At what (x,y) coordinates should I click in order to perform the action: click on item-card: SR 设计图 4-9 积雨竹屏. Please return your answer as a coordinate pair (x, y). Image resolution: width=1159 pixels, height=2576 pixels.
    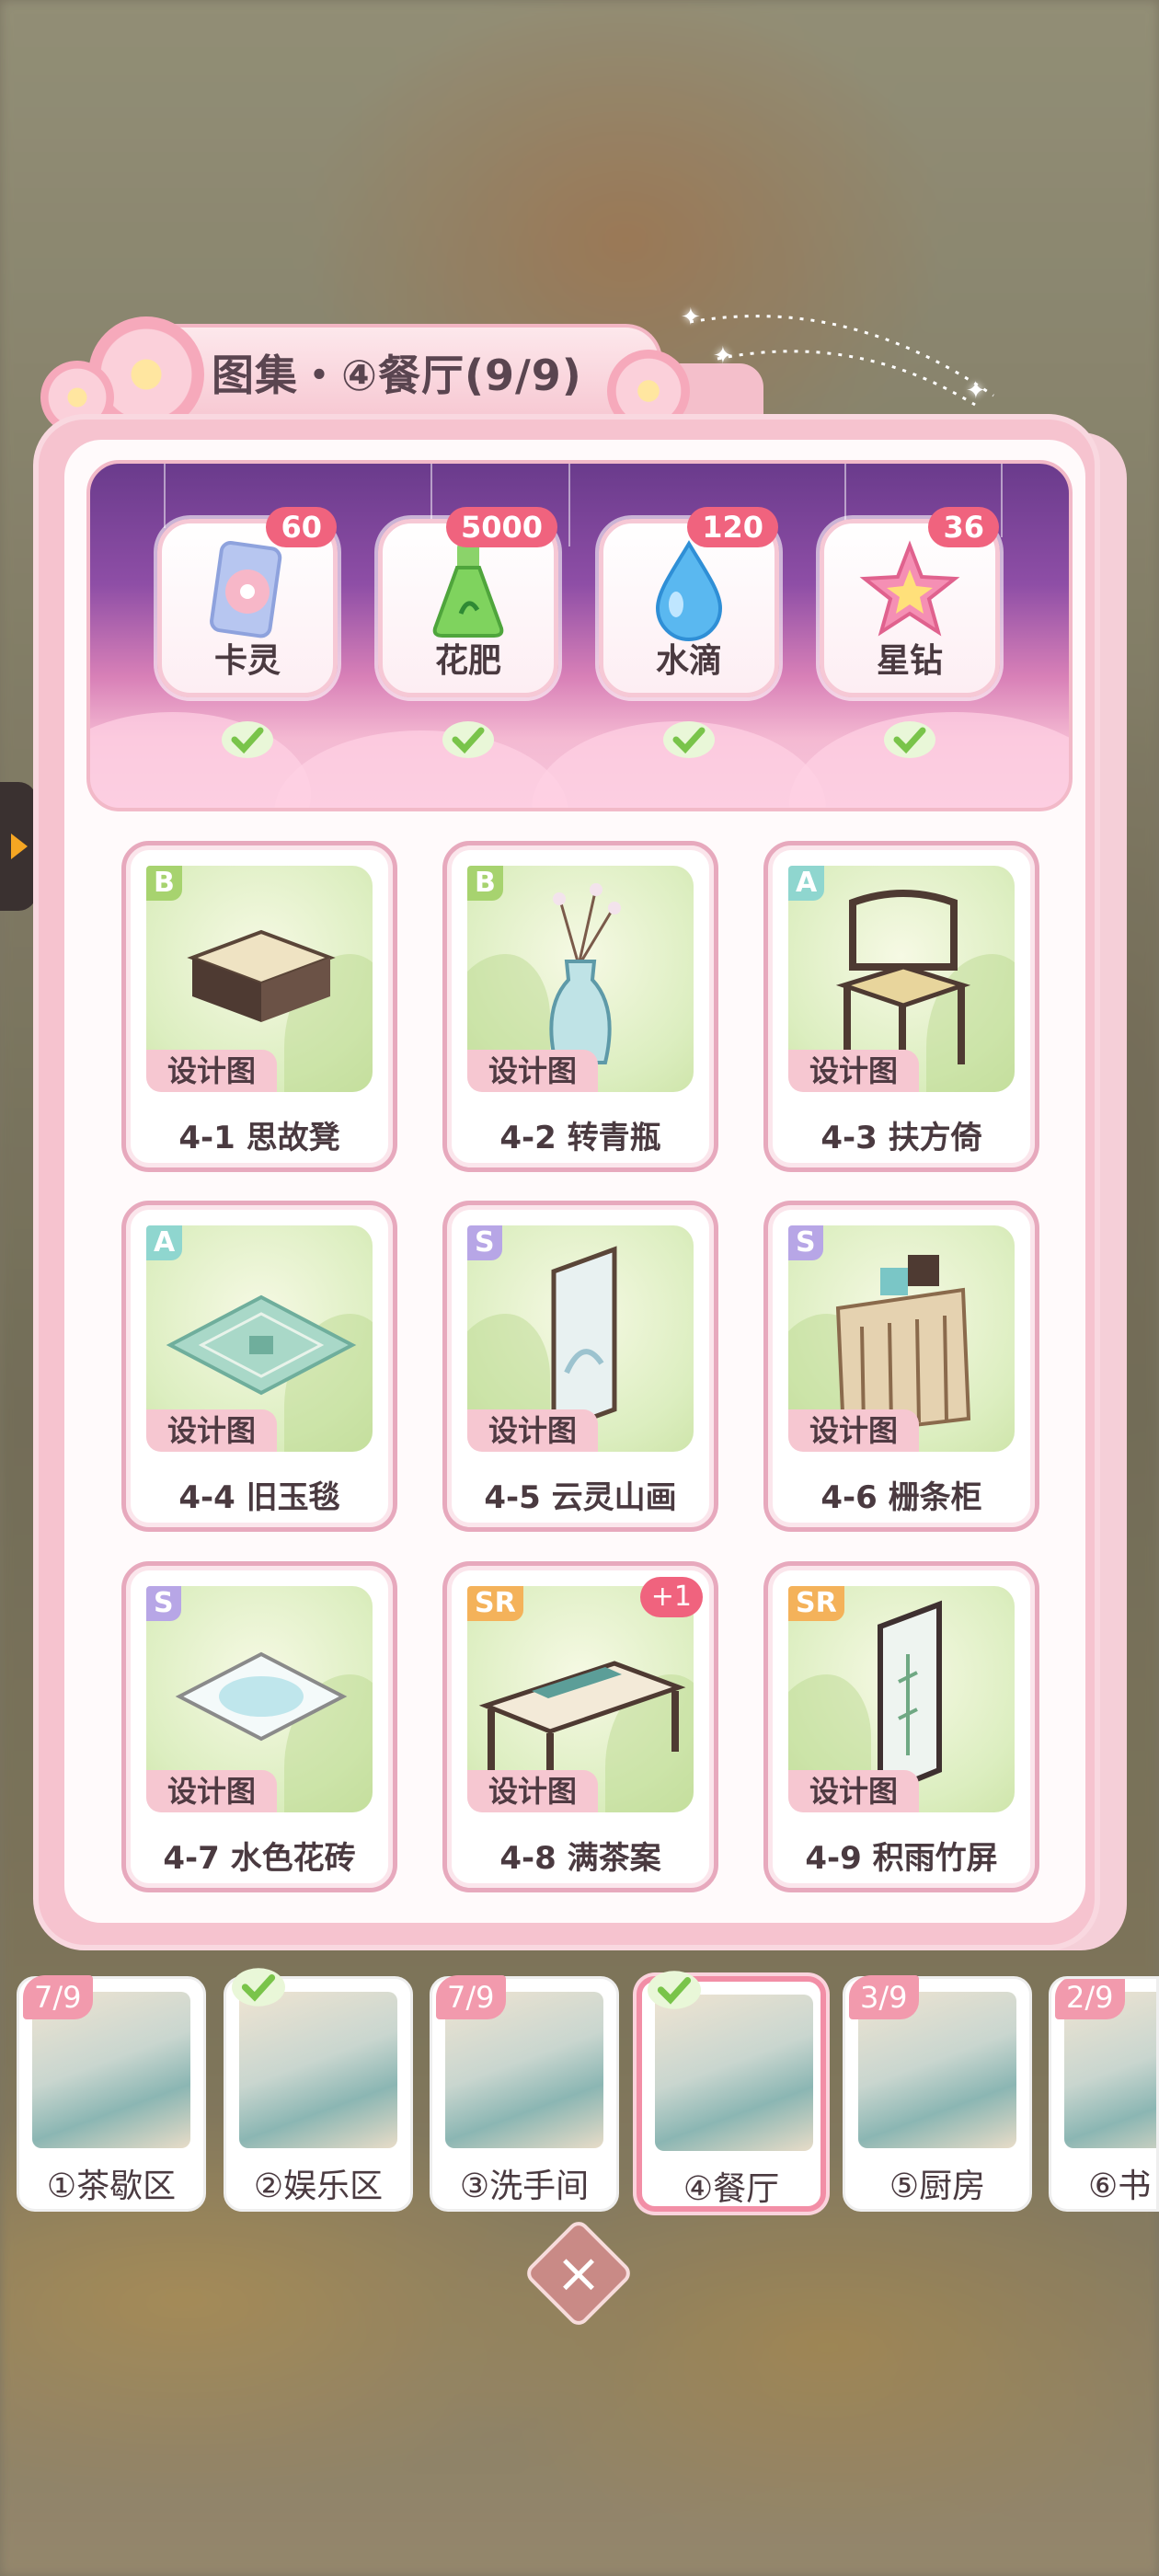
    Looking at the image, I should click on (901, 1726).